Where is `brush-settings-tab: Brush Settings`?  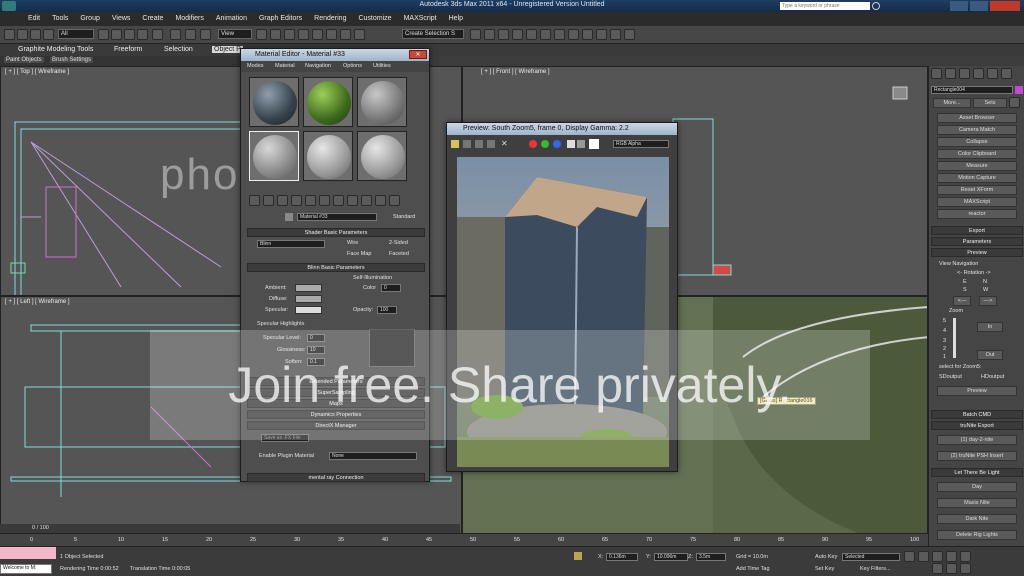
brush-settings-tab: Brush Settings is located at coordinates (72, 60).